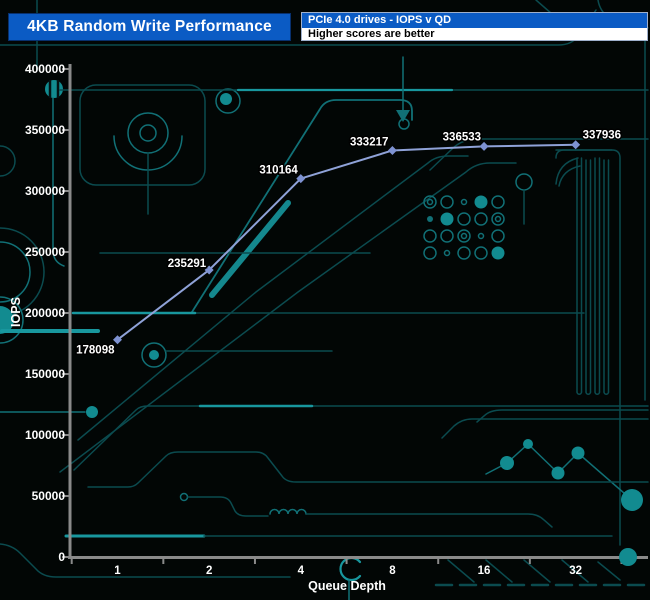  Describe the element at coordinates (278, 171) in the screenshot. I see `data-point-label: 310164` at that location.